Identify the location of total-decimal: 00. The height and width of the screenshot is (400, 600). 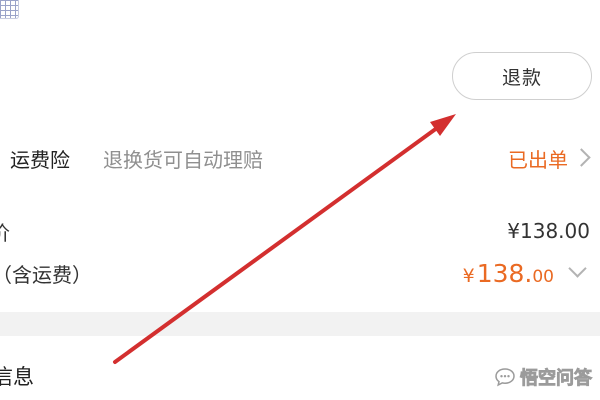
(543, 276).